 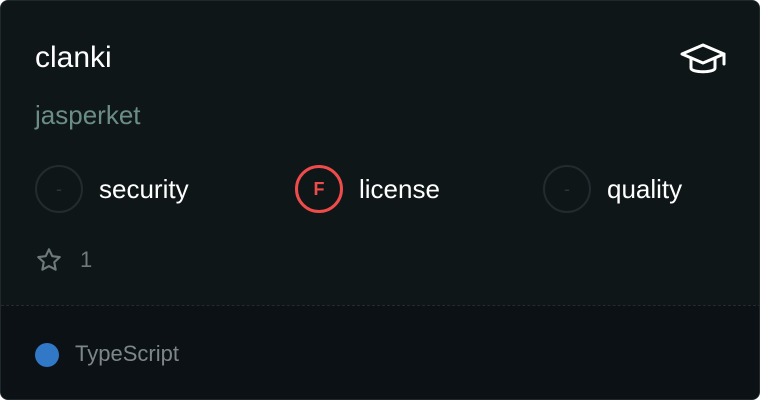 What do you see at coordinates (567, 189) in the screenshot?
I see `quality-grade-badge: -` at bounding box center [567, 189].